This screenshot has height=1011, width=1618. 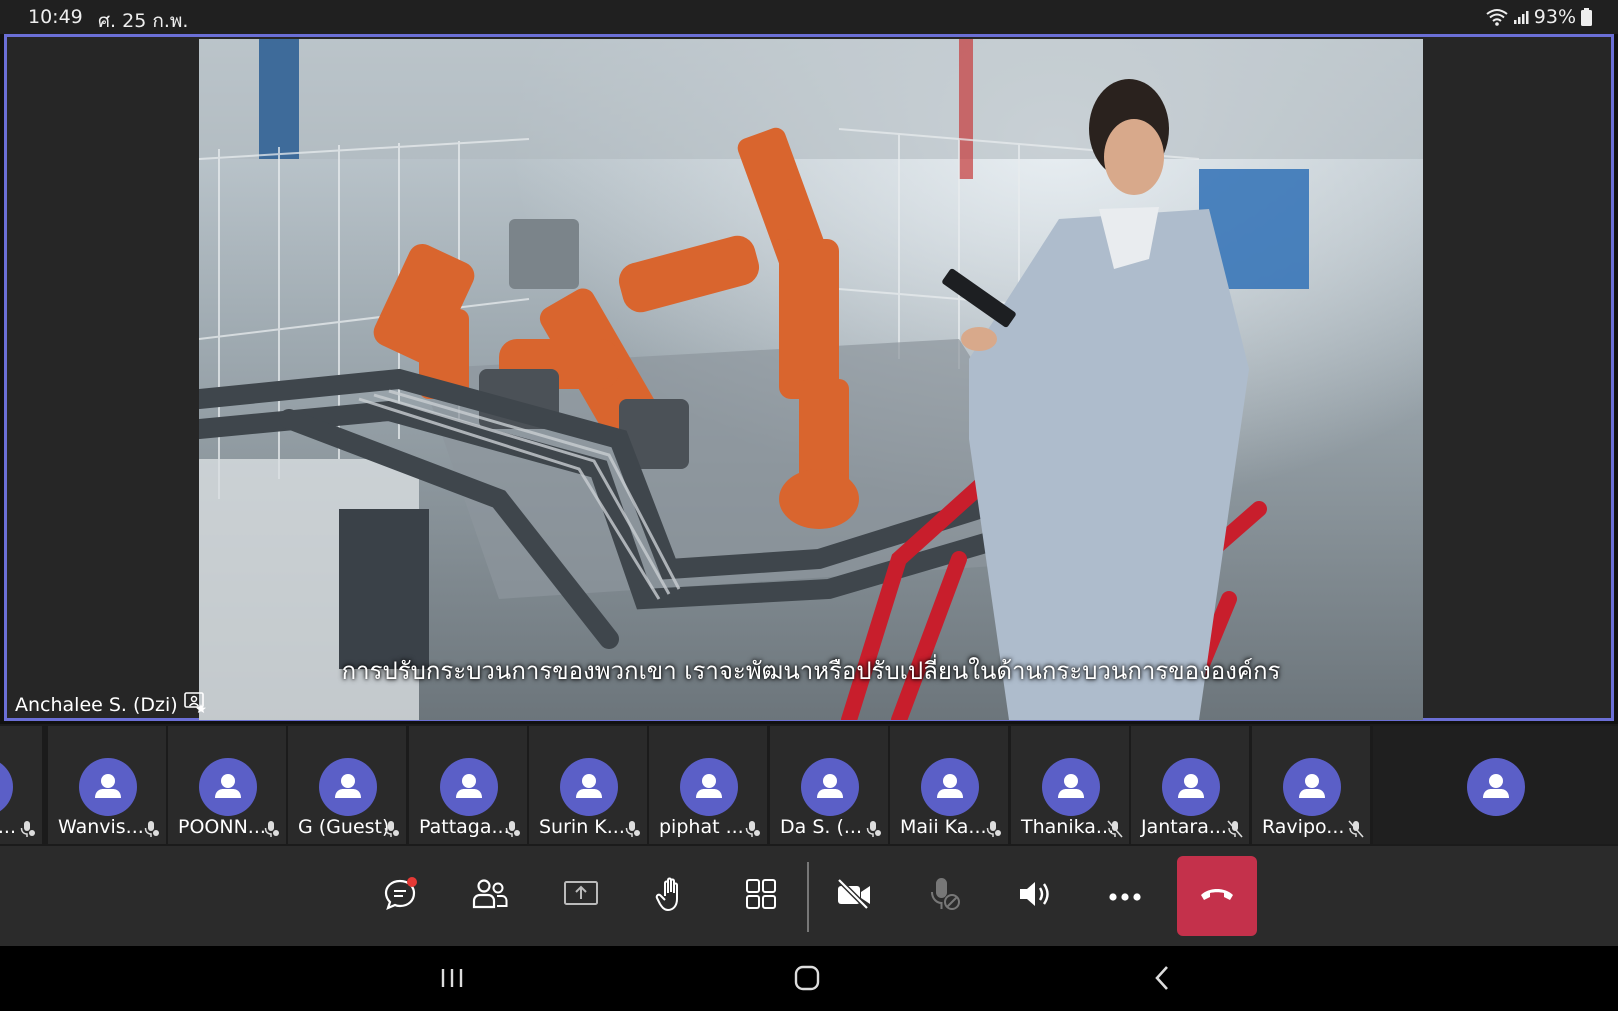 I want to click on camera-off-icon, so click(x=854, y=896).